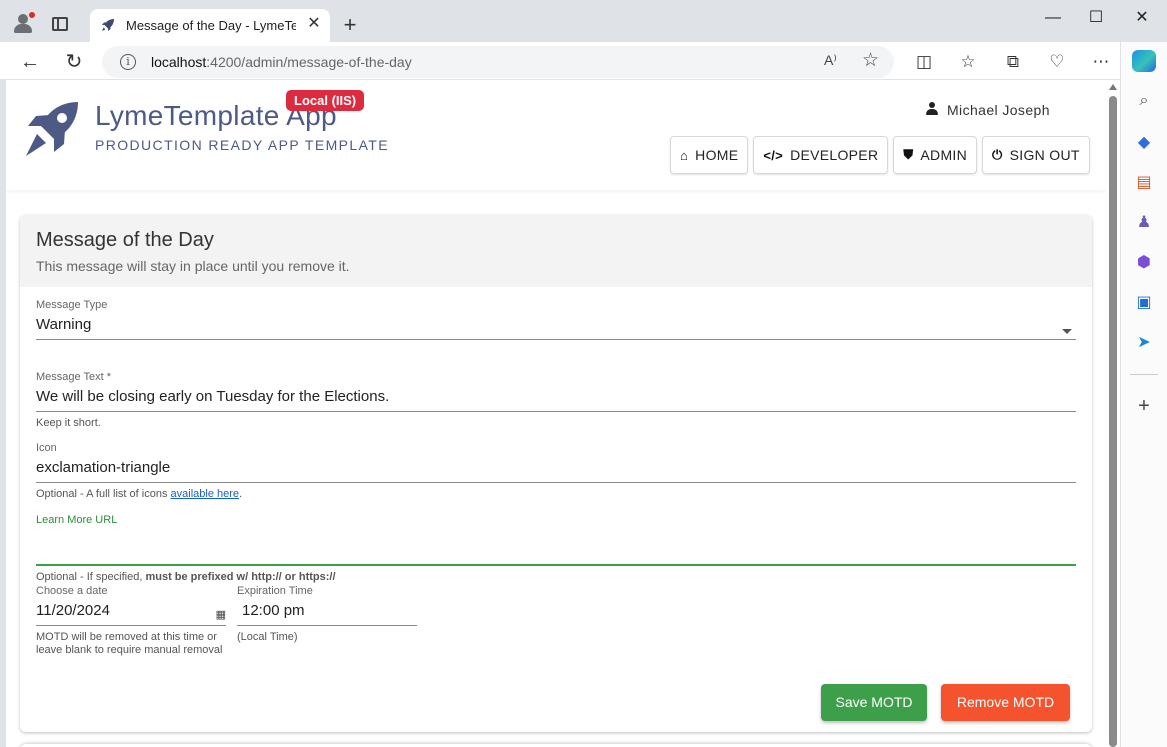 Image resolution: width=1167 pixels, height=747 pixels. What do you see at coordinates (1144, 303) in the screenshot?
I see `outlook-icon: ▣` at bounding box center [1144, 303].